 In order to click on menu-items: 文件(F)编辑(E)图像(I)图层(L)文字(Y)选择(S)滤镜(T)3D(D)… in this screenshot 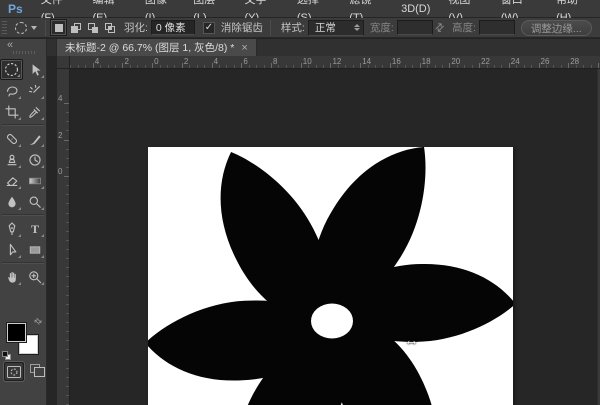, I will do `click(316, 12)`.